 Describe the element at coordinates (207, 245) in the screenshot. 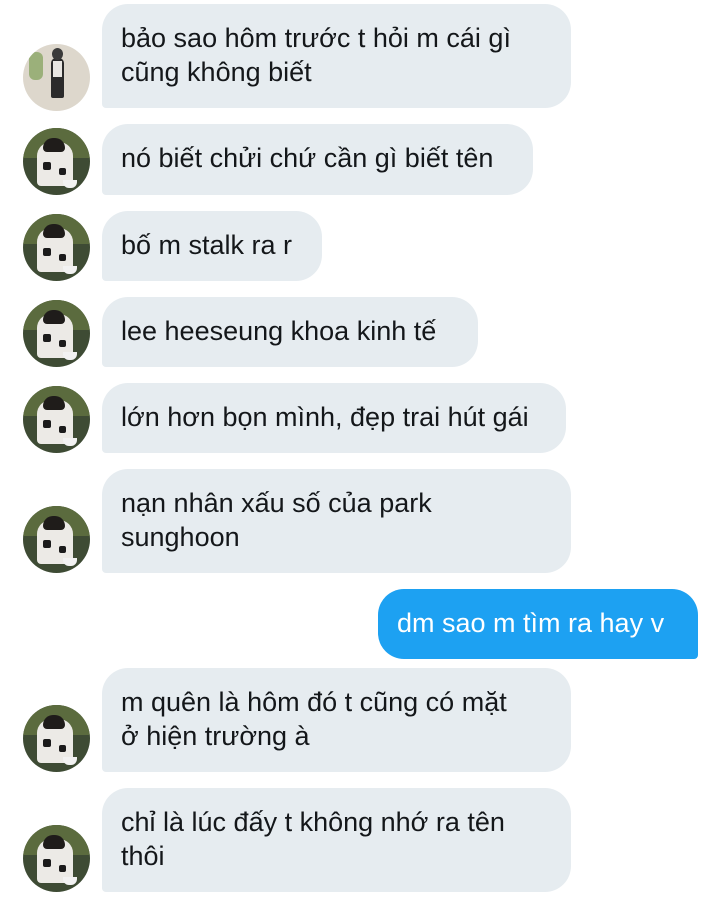

I see `message-text-line: bố m stalk ra r` at that location.